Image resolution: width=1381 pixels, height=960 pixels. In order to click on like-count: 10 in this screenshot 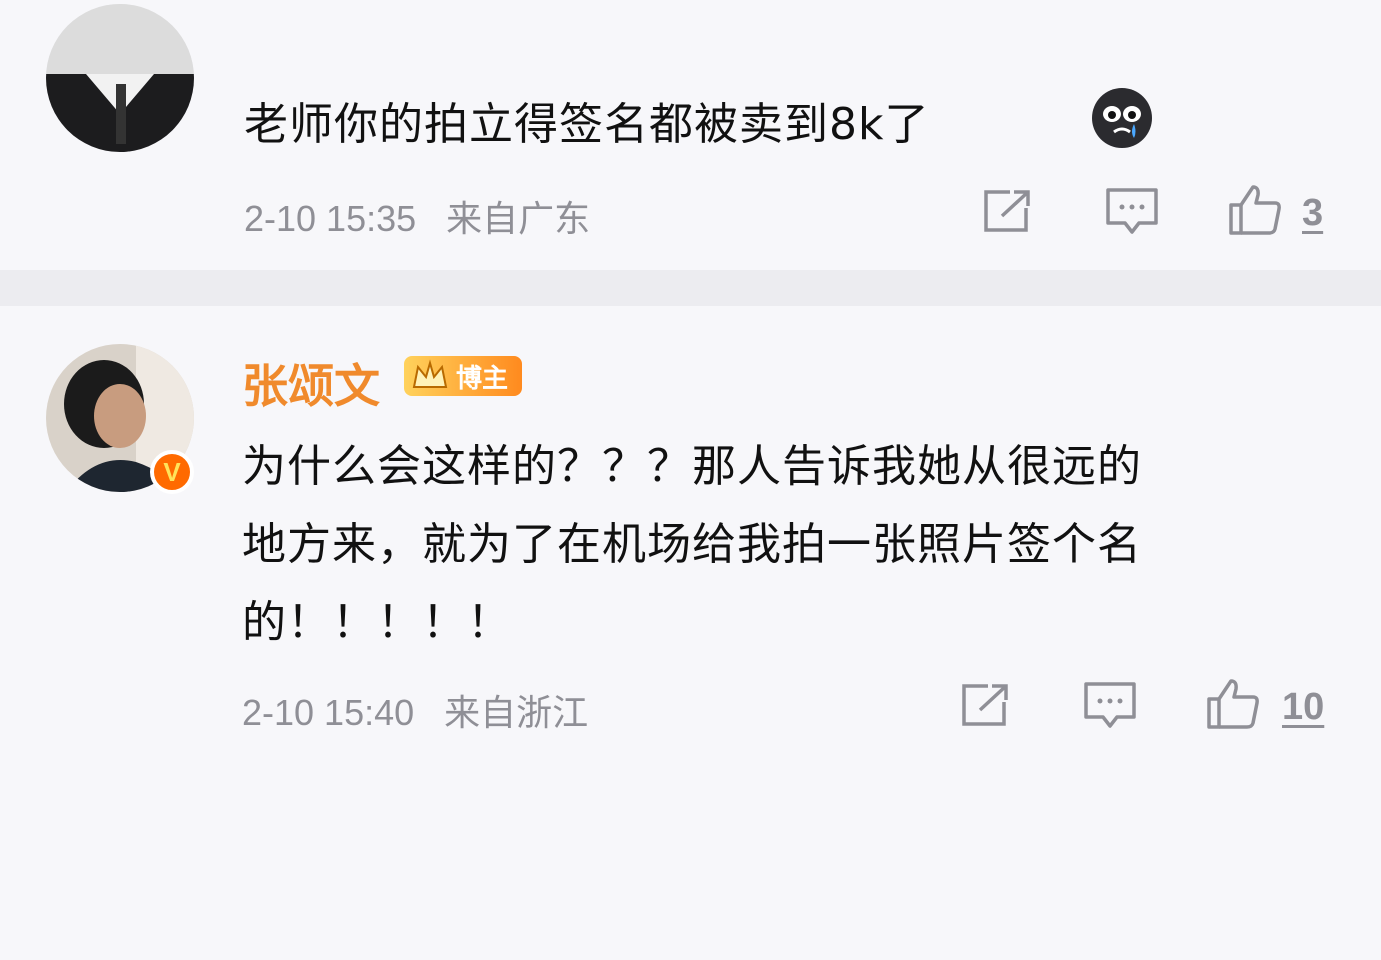, I will do `click(1303, 707)`.